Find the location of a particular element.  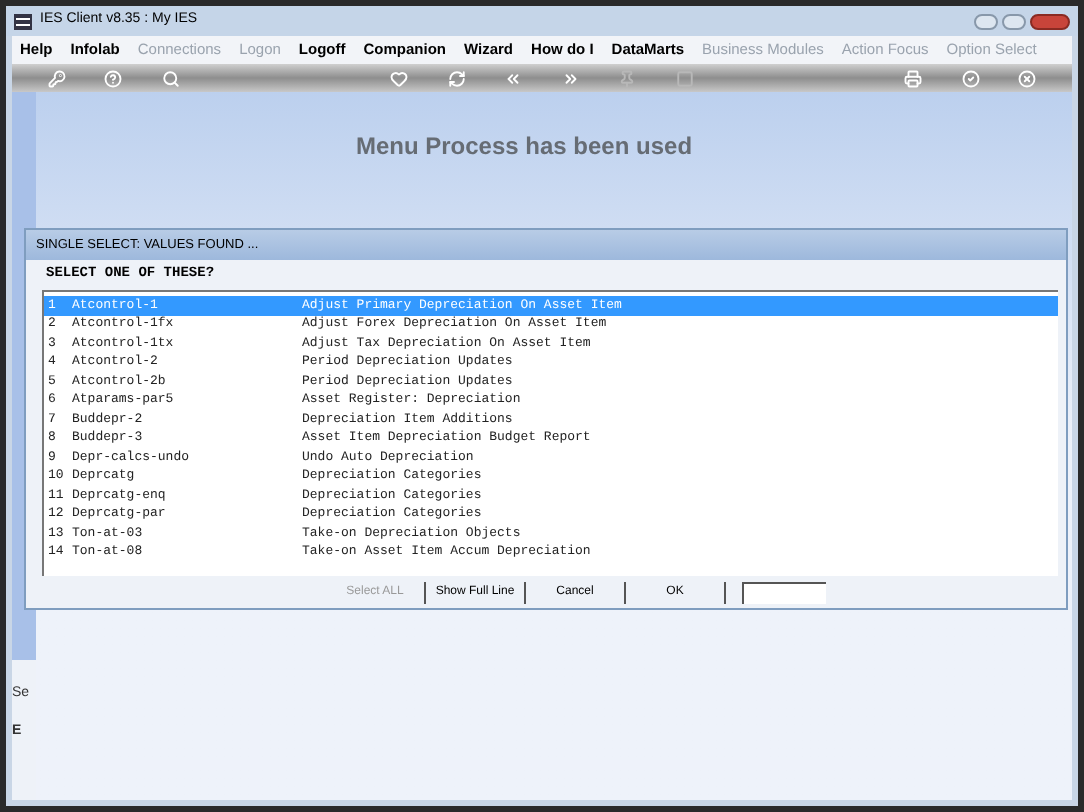

maximize-button is located at coordinates (1014, 21).